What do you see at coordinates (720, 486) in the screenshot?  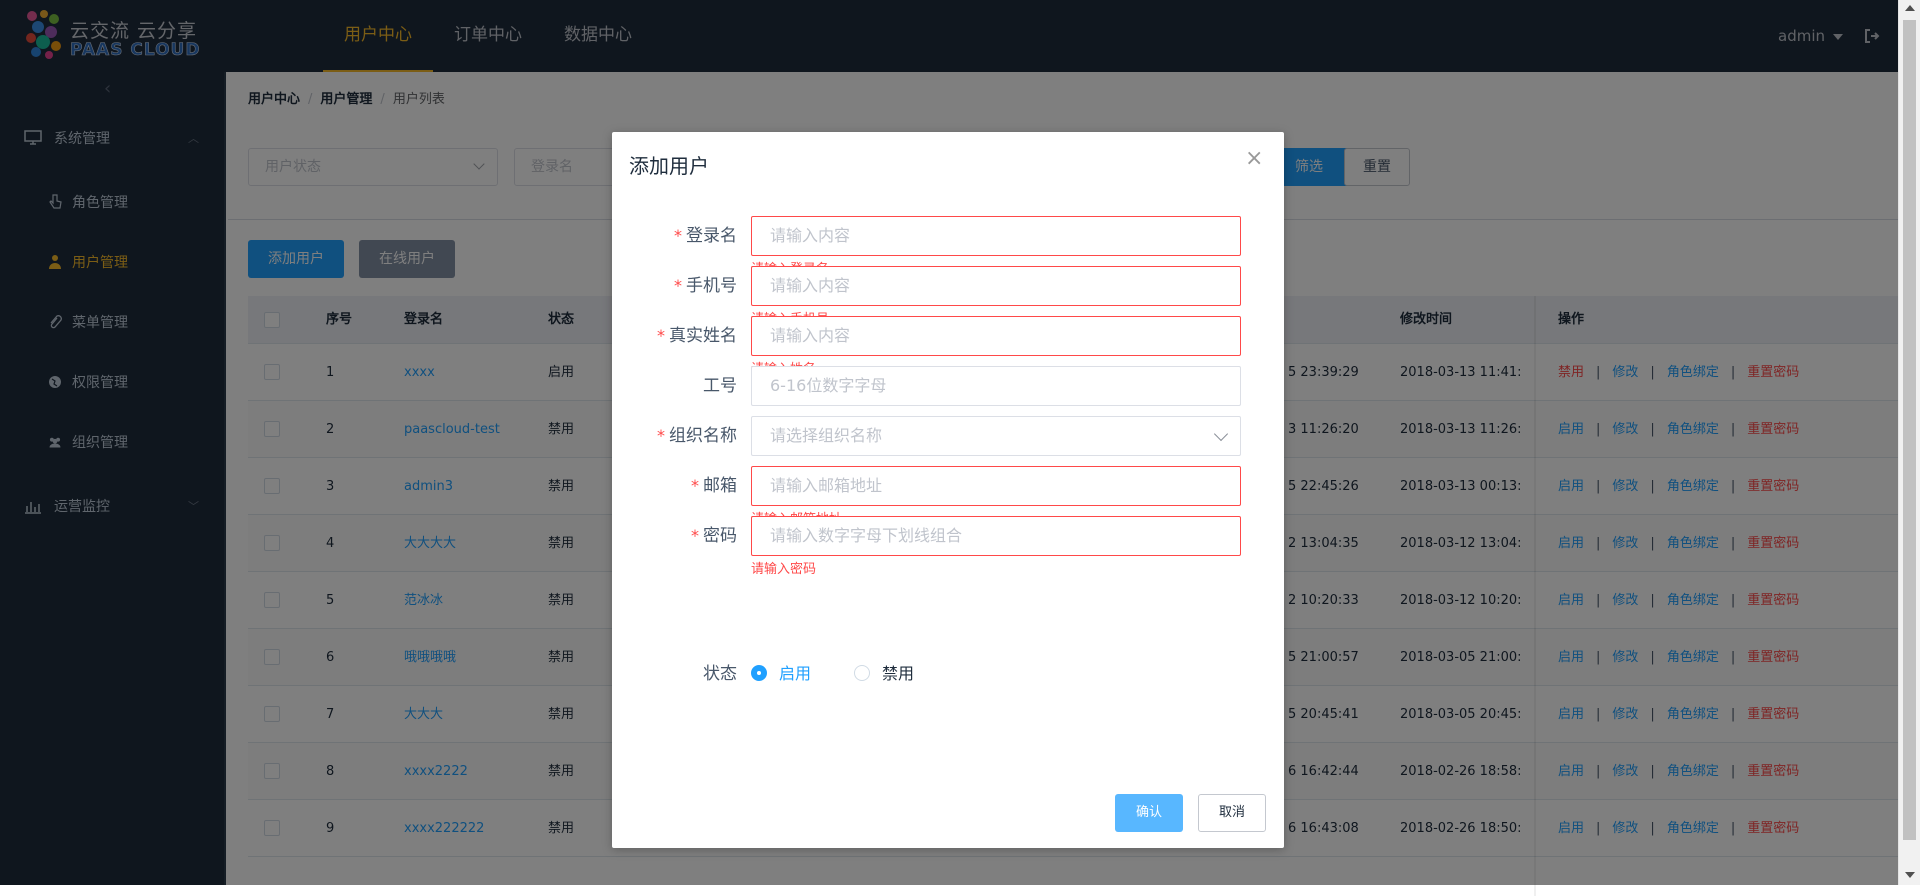 I see `field-label-text: 邮箱` at bounding box center [720, 486].